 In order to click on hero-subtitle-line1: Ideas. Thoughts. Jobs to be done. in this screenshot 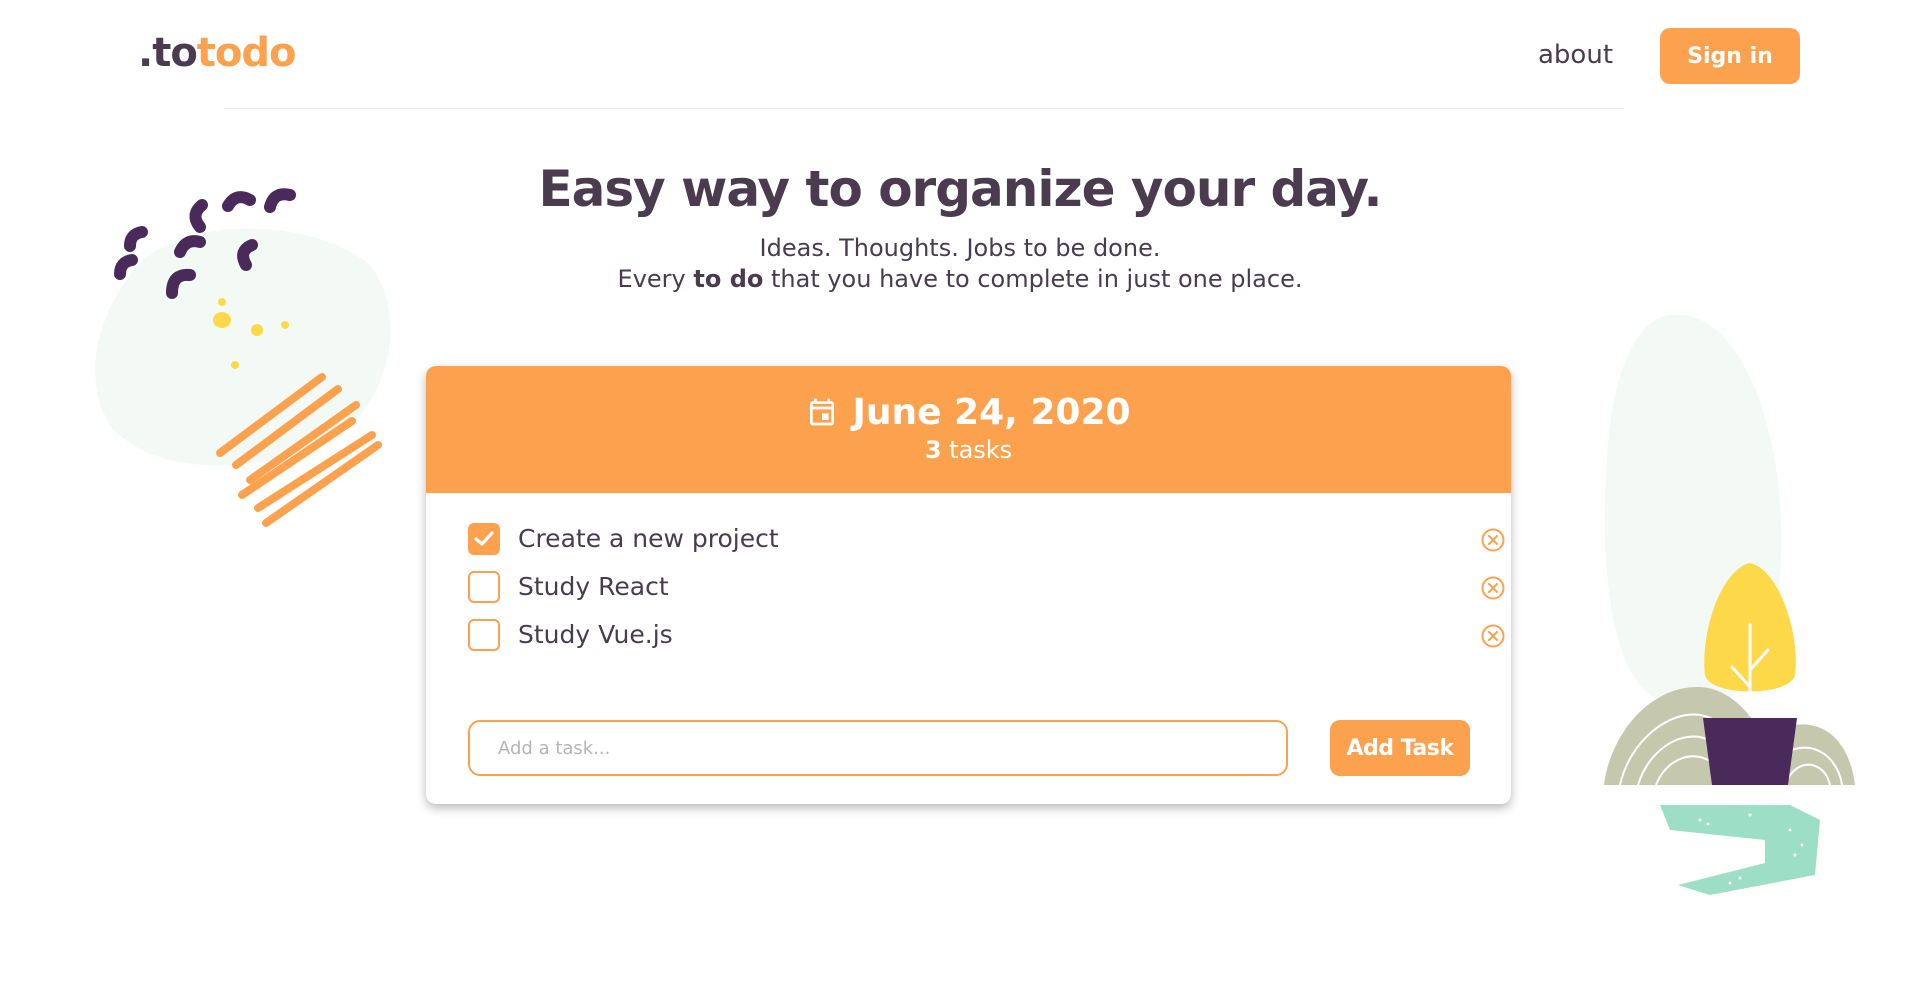, I will do `click(960, 248)`.